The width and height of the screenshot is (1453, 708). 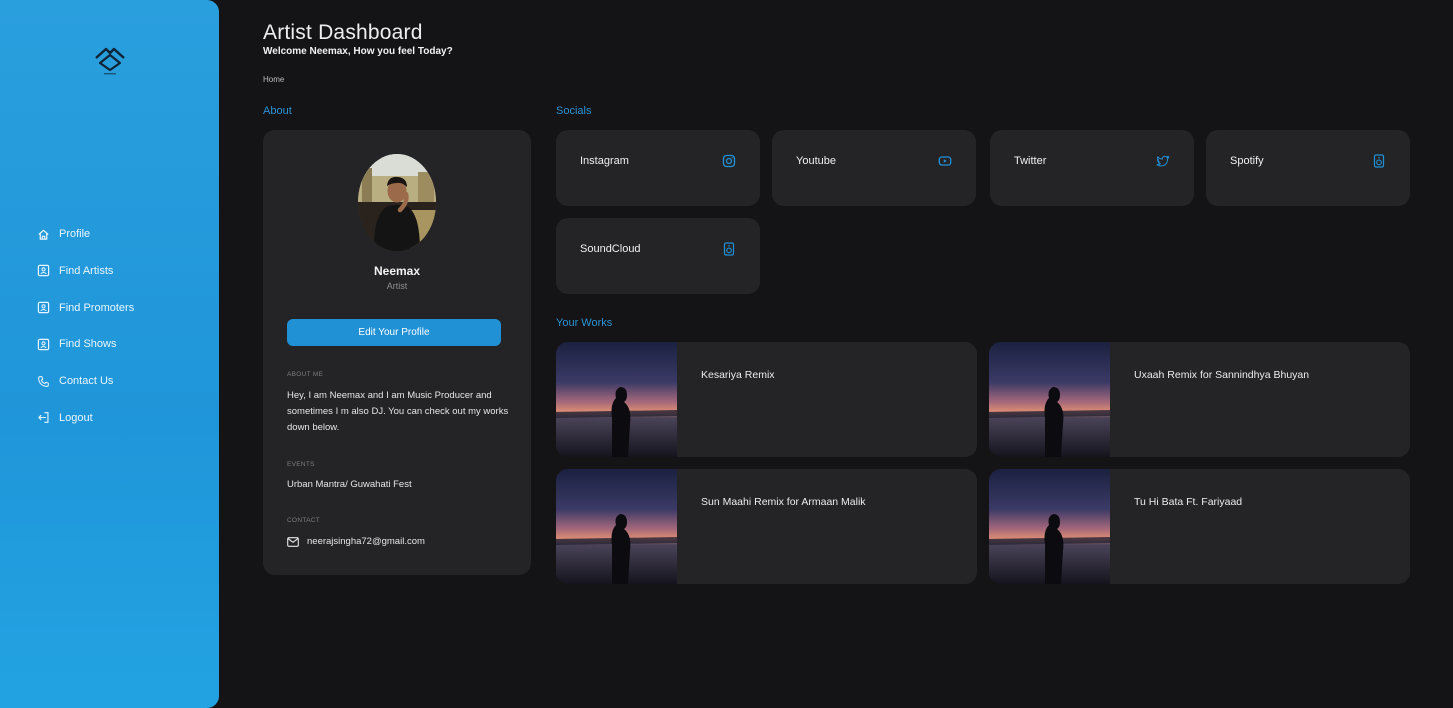 I want to click on sidebar-item-logout: Logout, so click(x=85, y=418).